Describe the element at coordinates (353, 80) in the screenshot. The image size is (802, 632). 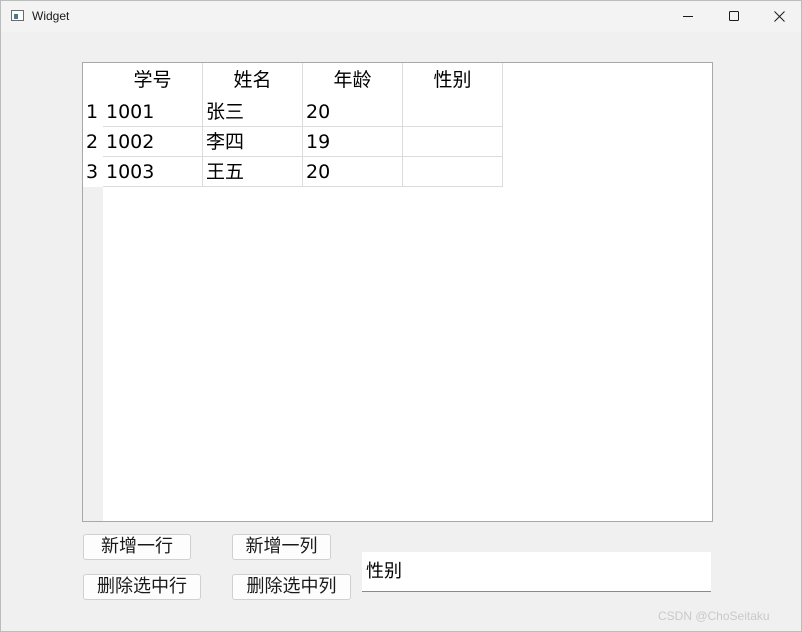
I see `column-header-age: 年龄` at that location.